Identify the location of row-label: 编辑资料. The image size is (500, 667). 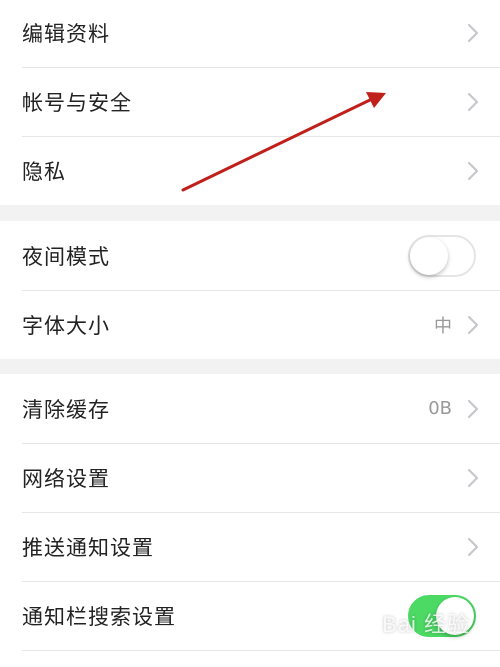
(66, 33).